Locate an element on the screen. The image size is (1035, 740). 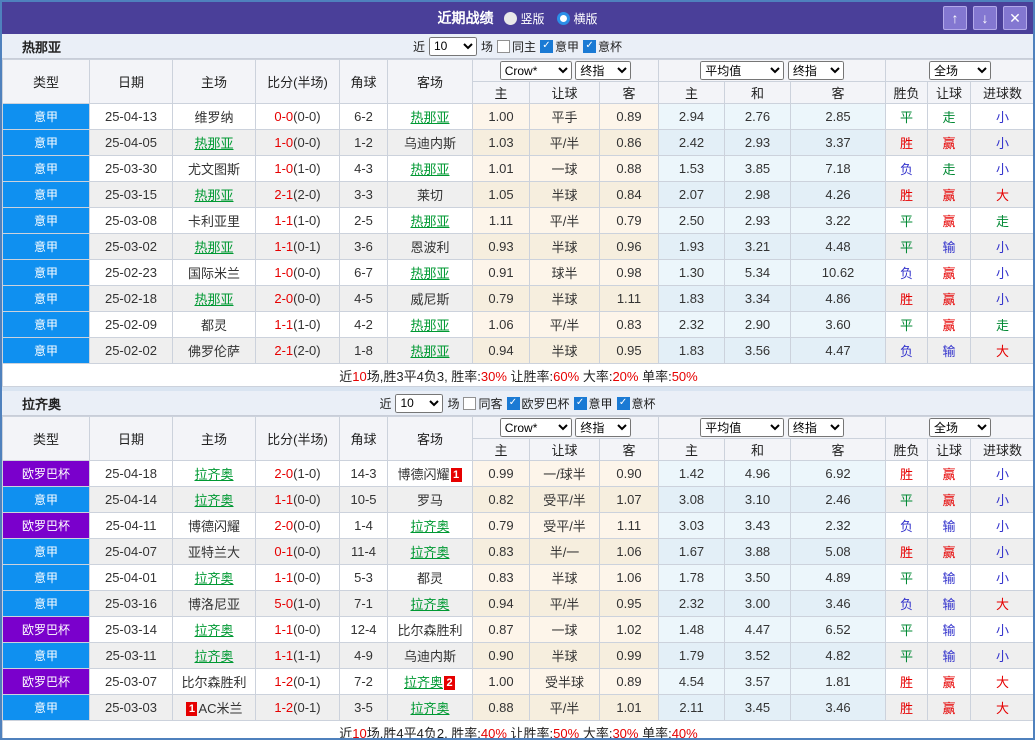
handicap-cell: 半球 is located at coordinates (564, 577).